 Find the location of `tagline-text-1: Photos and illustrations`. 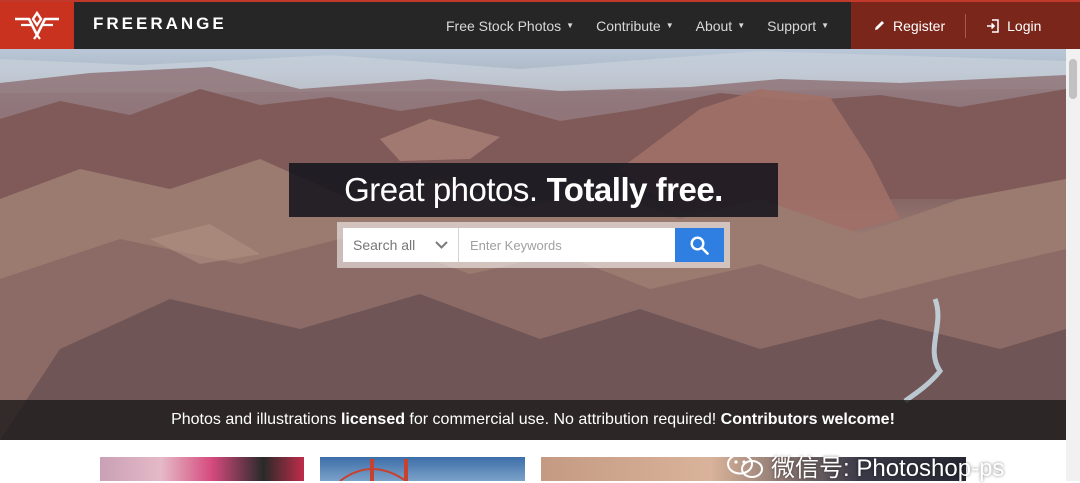

tagline-text-1: Photos and illustrations is located at coordinates (256, 419).